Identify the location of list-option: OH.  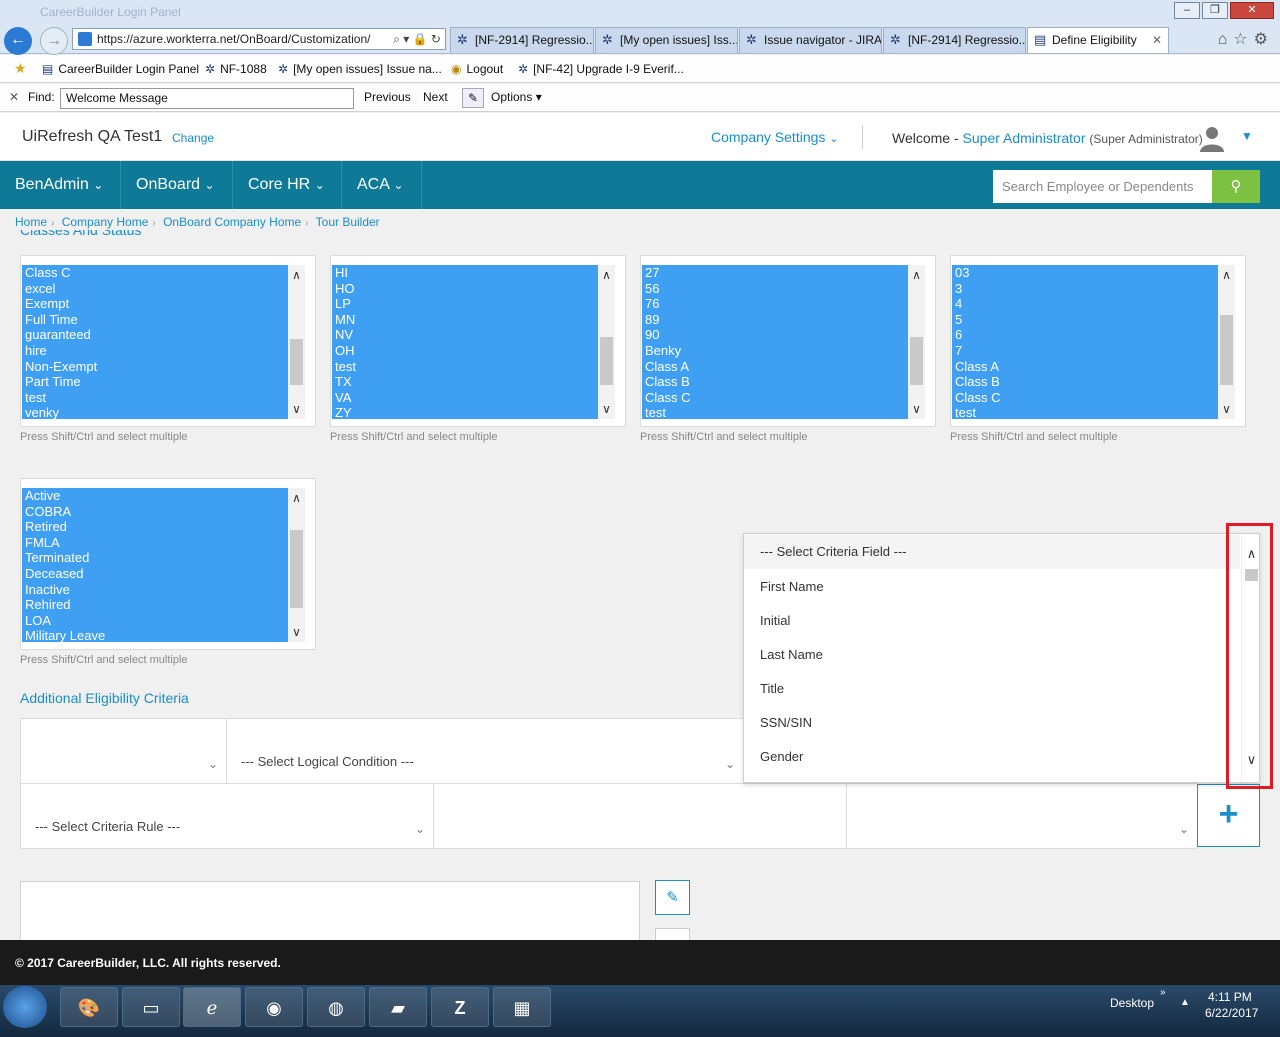
(465, 351).